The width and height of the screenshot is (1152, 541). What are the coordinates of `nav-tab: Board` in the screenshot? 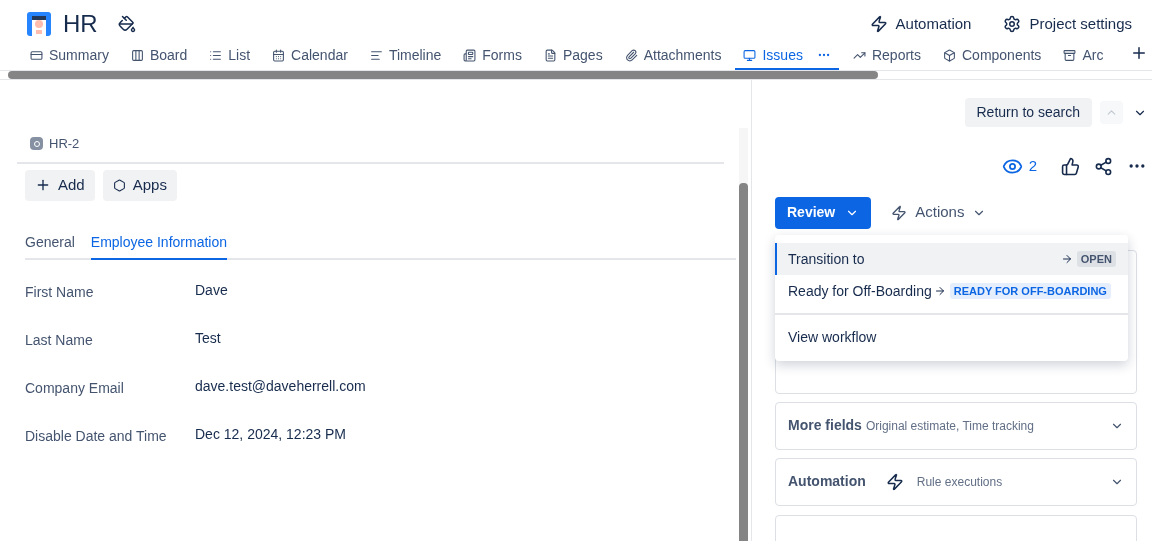 It's located at (159, 56).